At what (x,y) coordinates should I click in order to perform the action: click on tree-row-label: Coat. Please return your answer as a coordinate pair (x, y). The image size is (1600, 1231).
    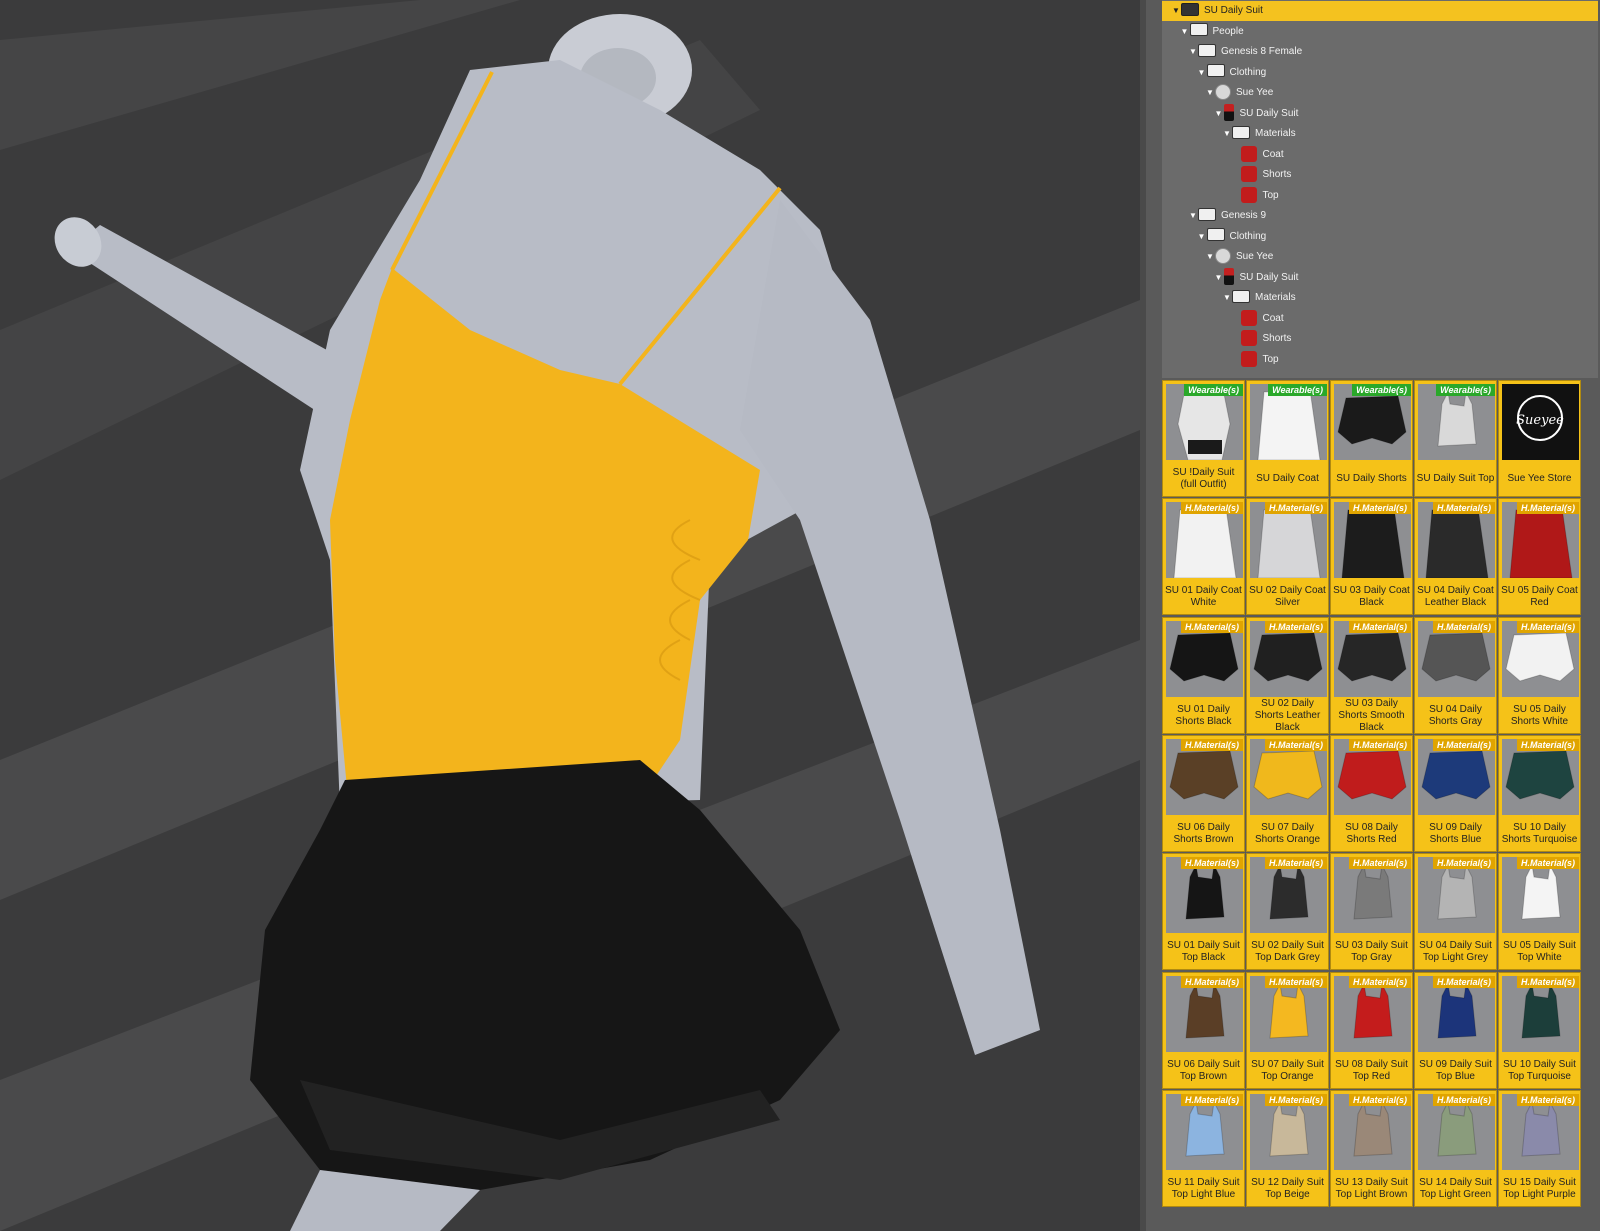
    Looking at the image, I should click on (1273, 318).